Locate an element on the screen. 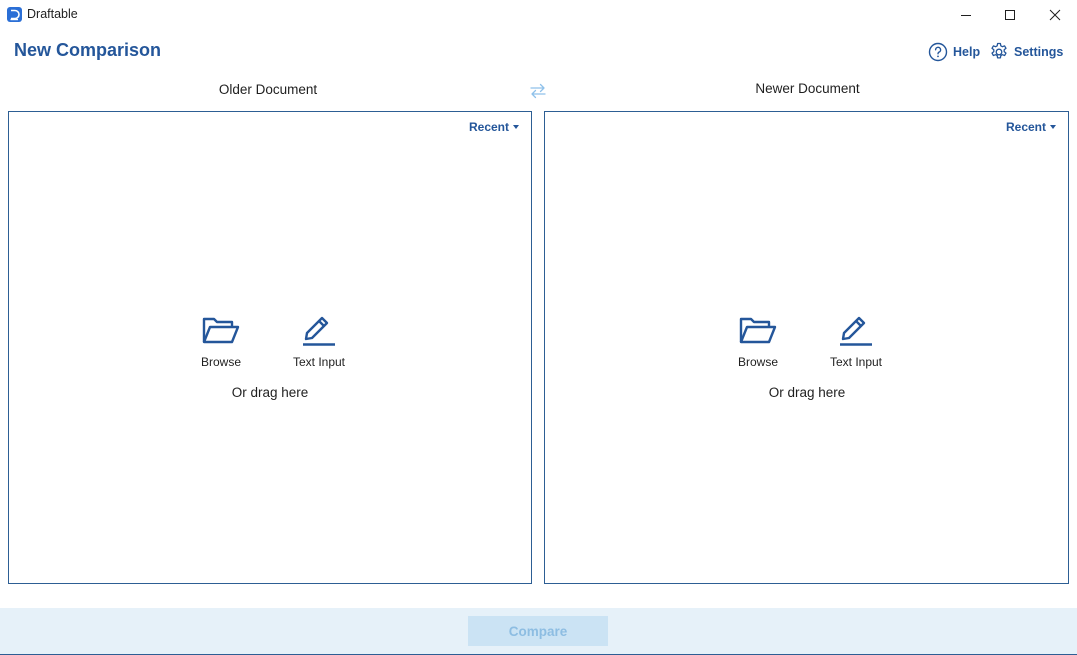  newer-text-input-button: Text Input is located at coordinates (856, 340).